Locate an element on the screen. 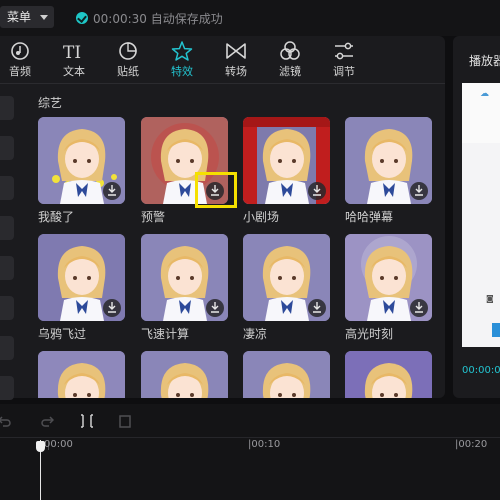  text-icon: TI is located at coordinates (72, 52).